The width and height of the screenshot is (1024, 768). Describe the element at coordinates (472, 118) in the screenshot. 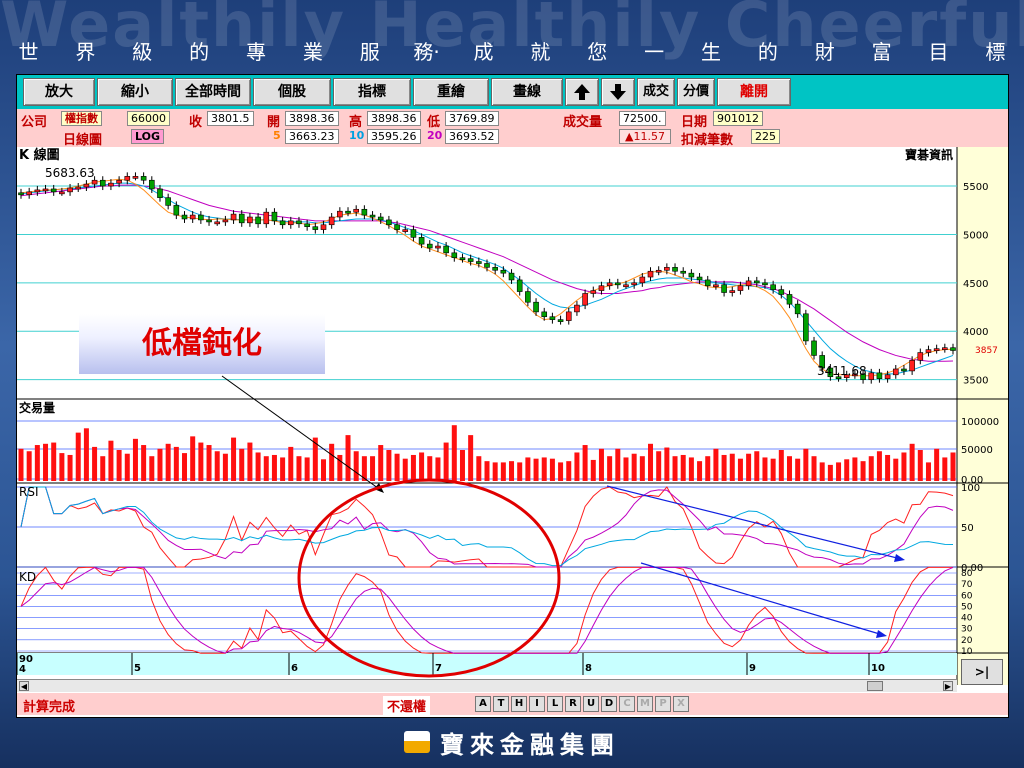

I see `low-value: 3769.89` at that location.